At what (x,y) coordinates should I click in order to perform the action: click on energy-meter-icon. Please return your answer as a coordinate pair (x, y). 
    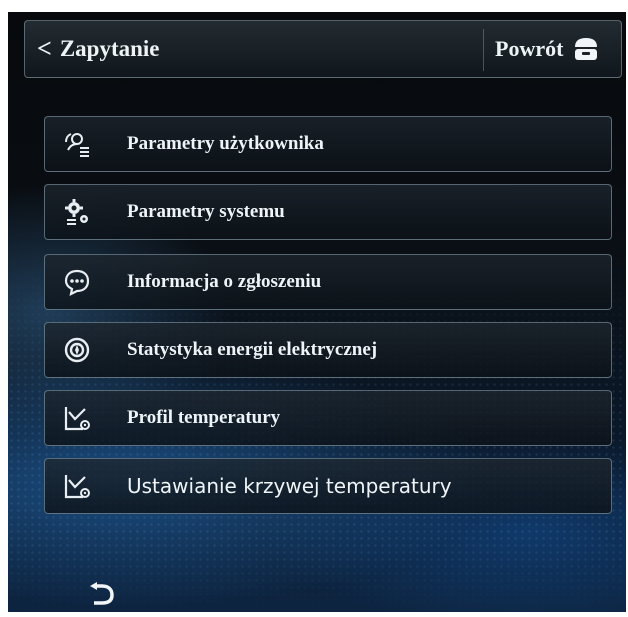
    Looking at the image, I should click on (77, 350).